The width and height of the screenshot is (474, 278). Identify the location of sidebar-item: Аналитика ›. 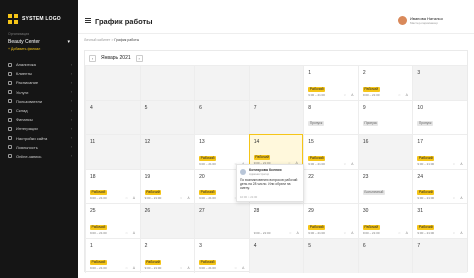
(40, 64).